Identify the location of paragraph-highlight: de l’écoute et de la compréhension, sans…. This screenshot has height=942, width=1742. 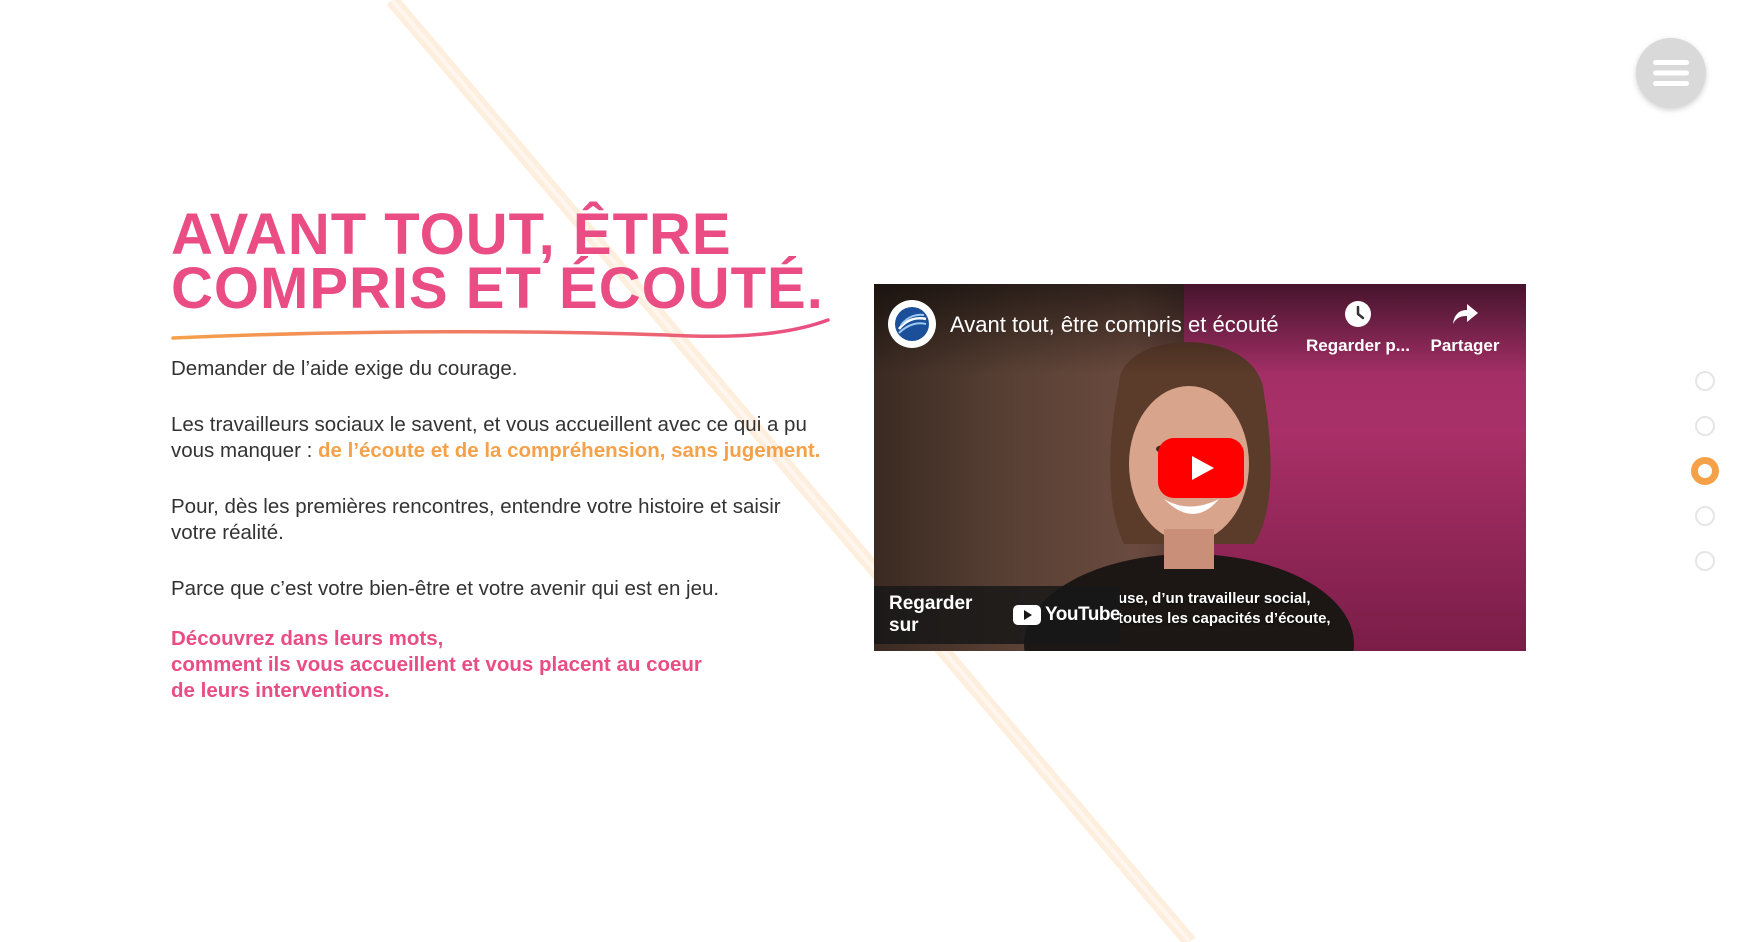
(569, 450).